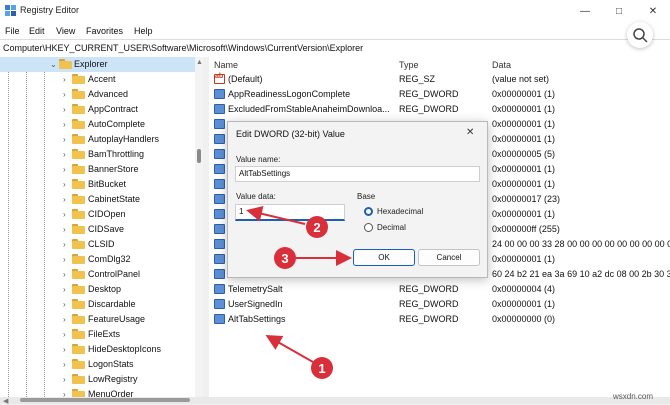 This screenshot has height=405, width=670. What do you see at coordinates (317, 227) in the screenshot?
I see `annotation-badge-2: 2` at bounding box center [317, 227].